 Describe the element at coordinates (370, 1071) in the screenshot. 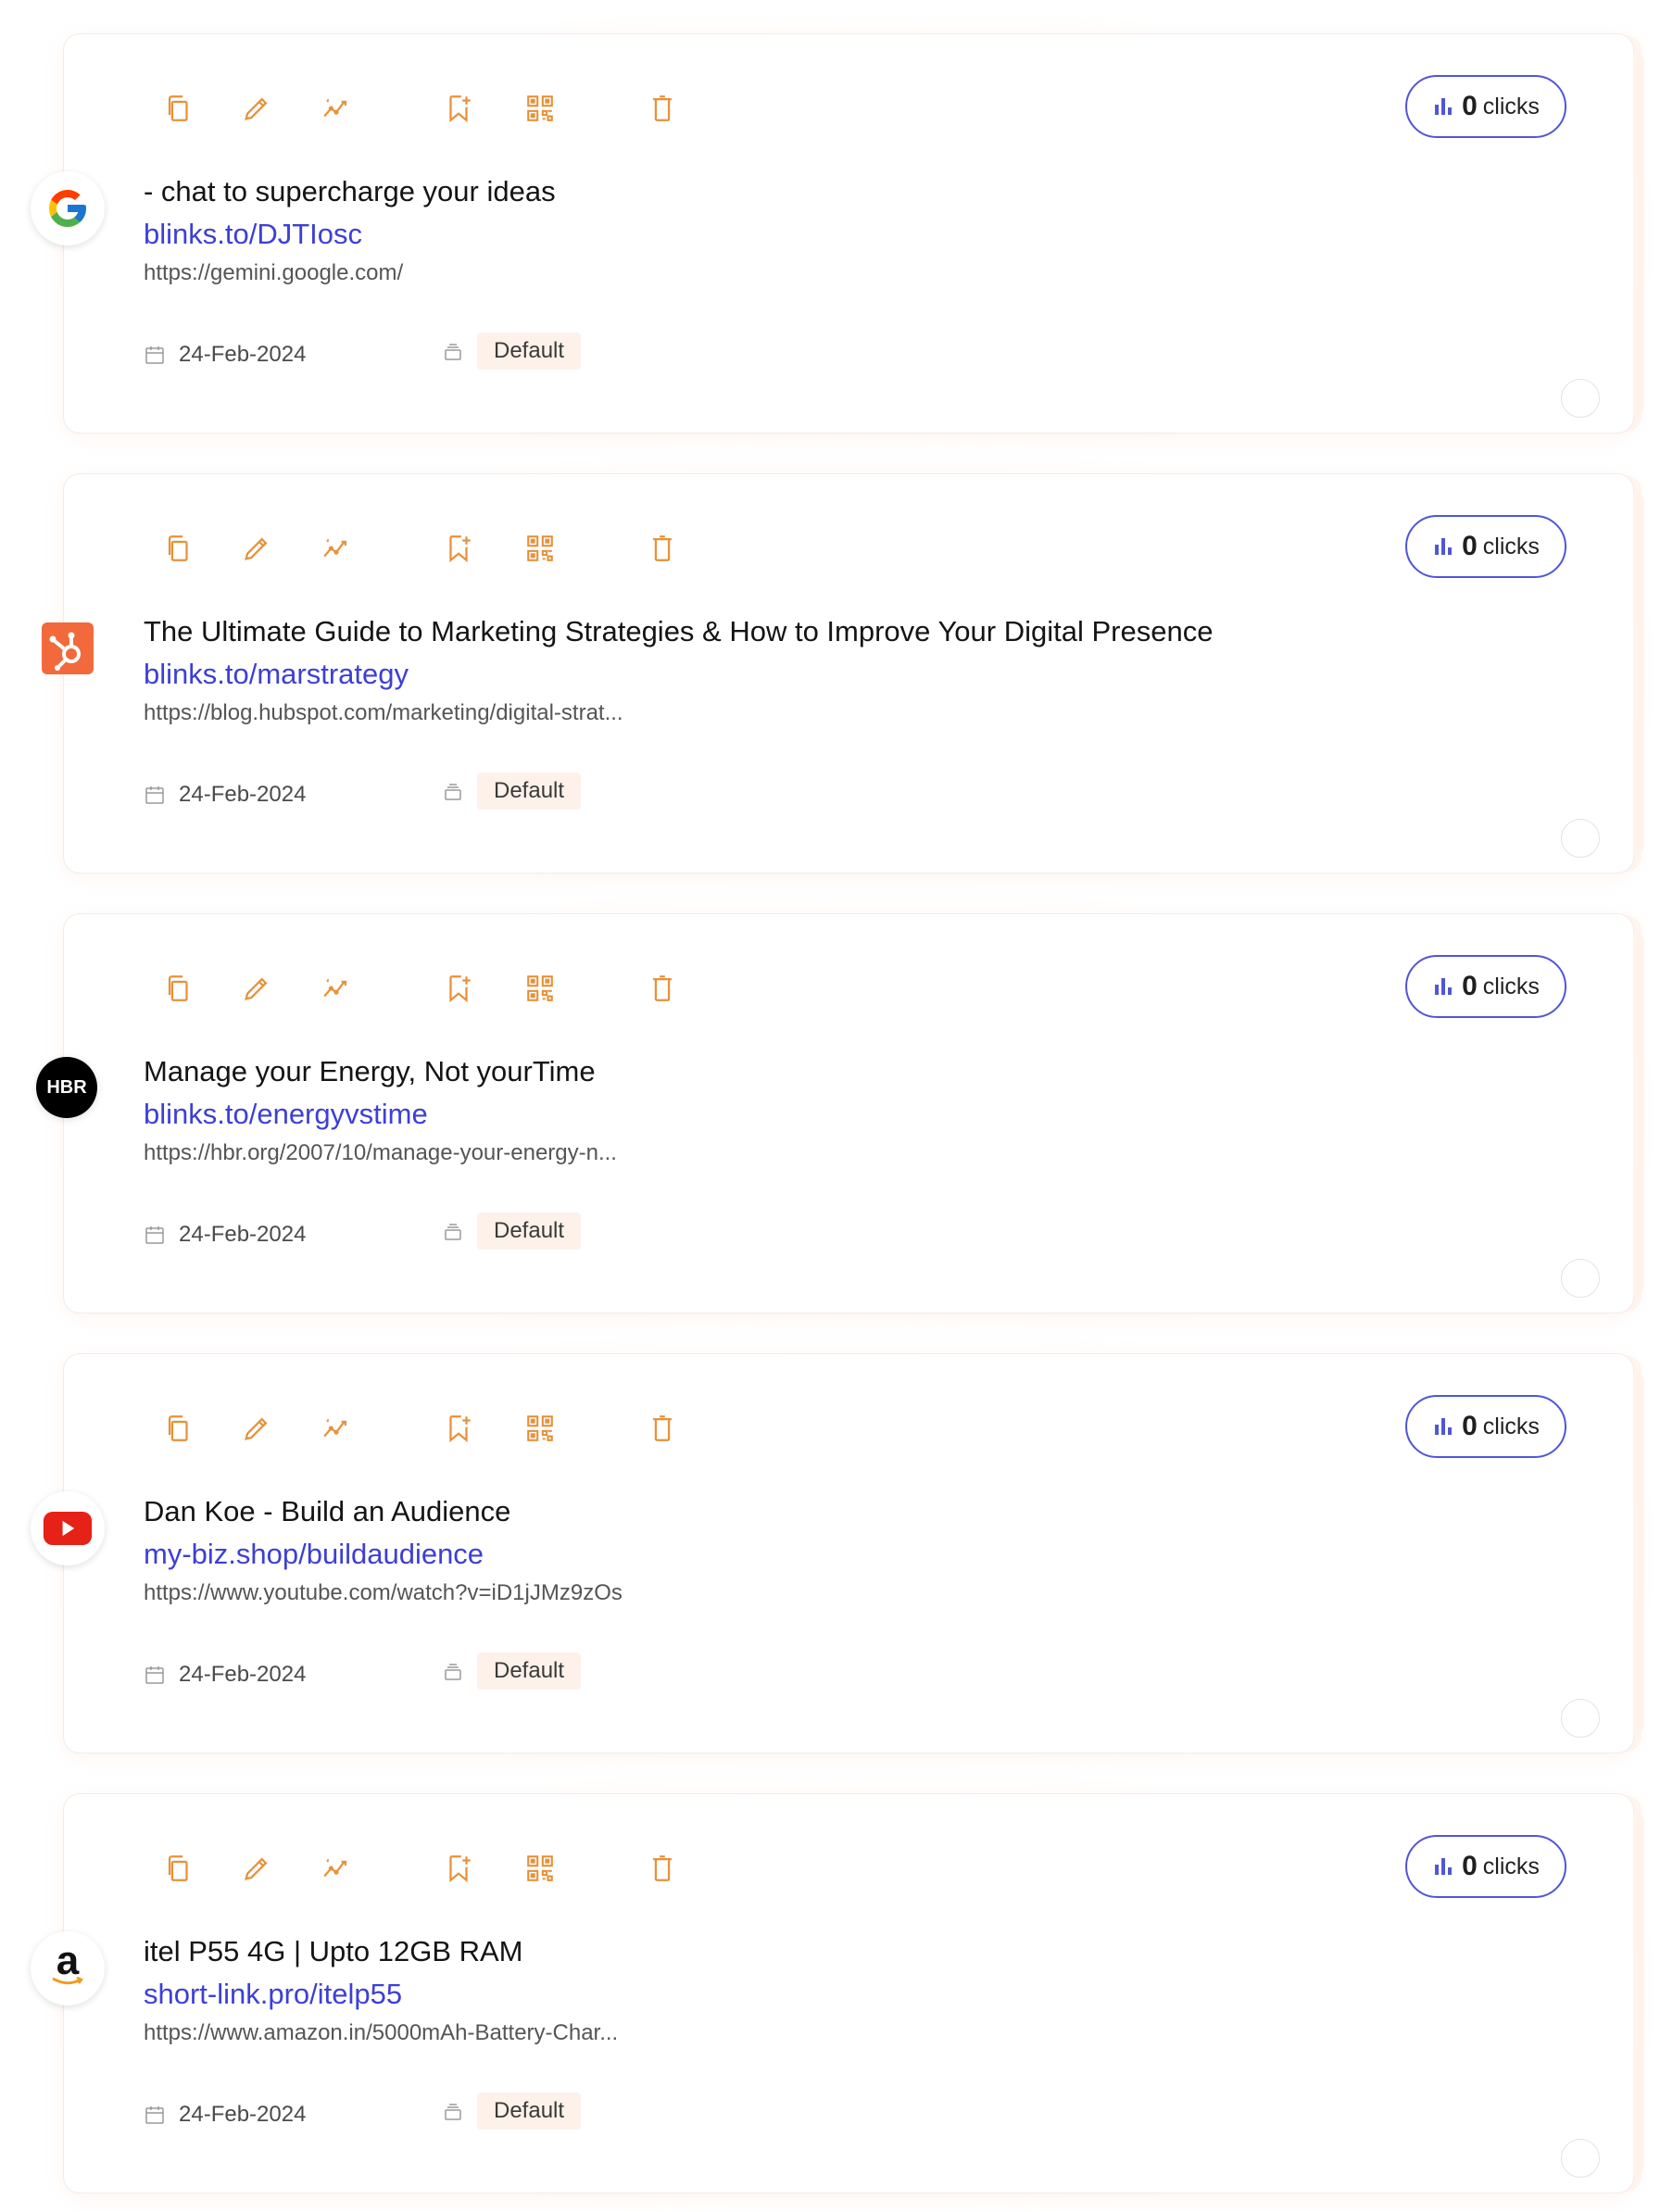

I see `link-title: Manage your Energy, Not yourTime` at that location.